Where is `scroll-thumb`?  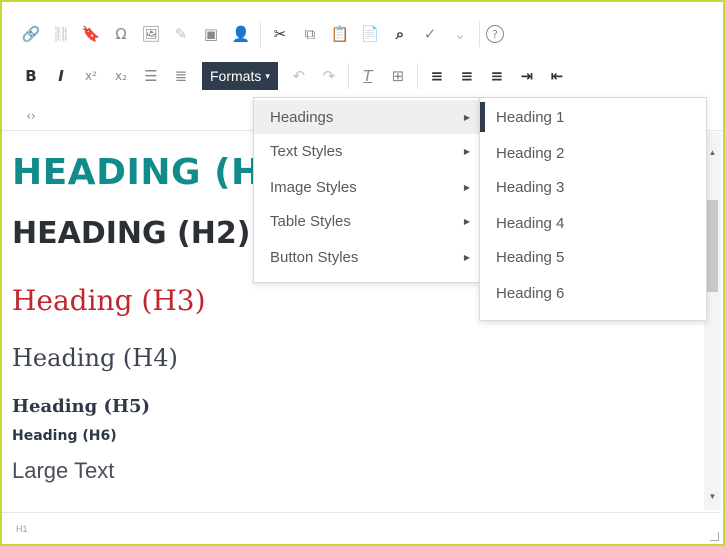 scroll-thumb is located at coordinates (712, 246).